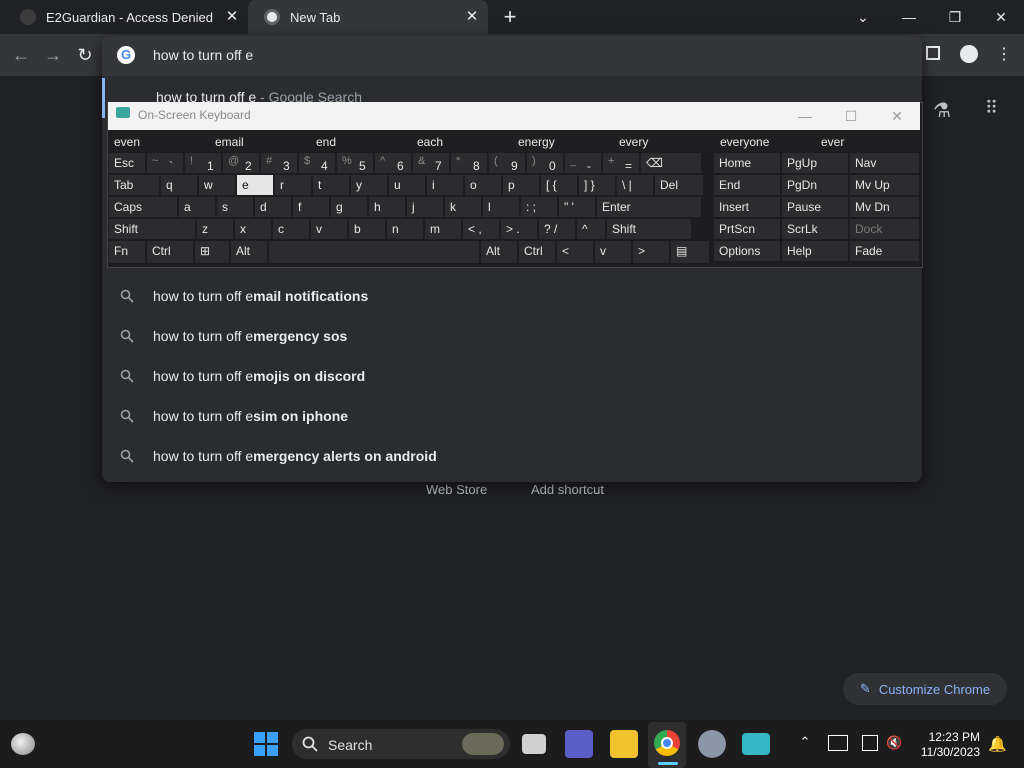 Image resolution: width=1024 pixels, height=768 pixels. Describe the element at coordinates (374, 252) in the screenshot. I see `osk-key` at that location.